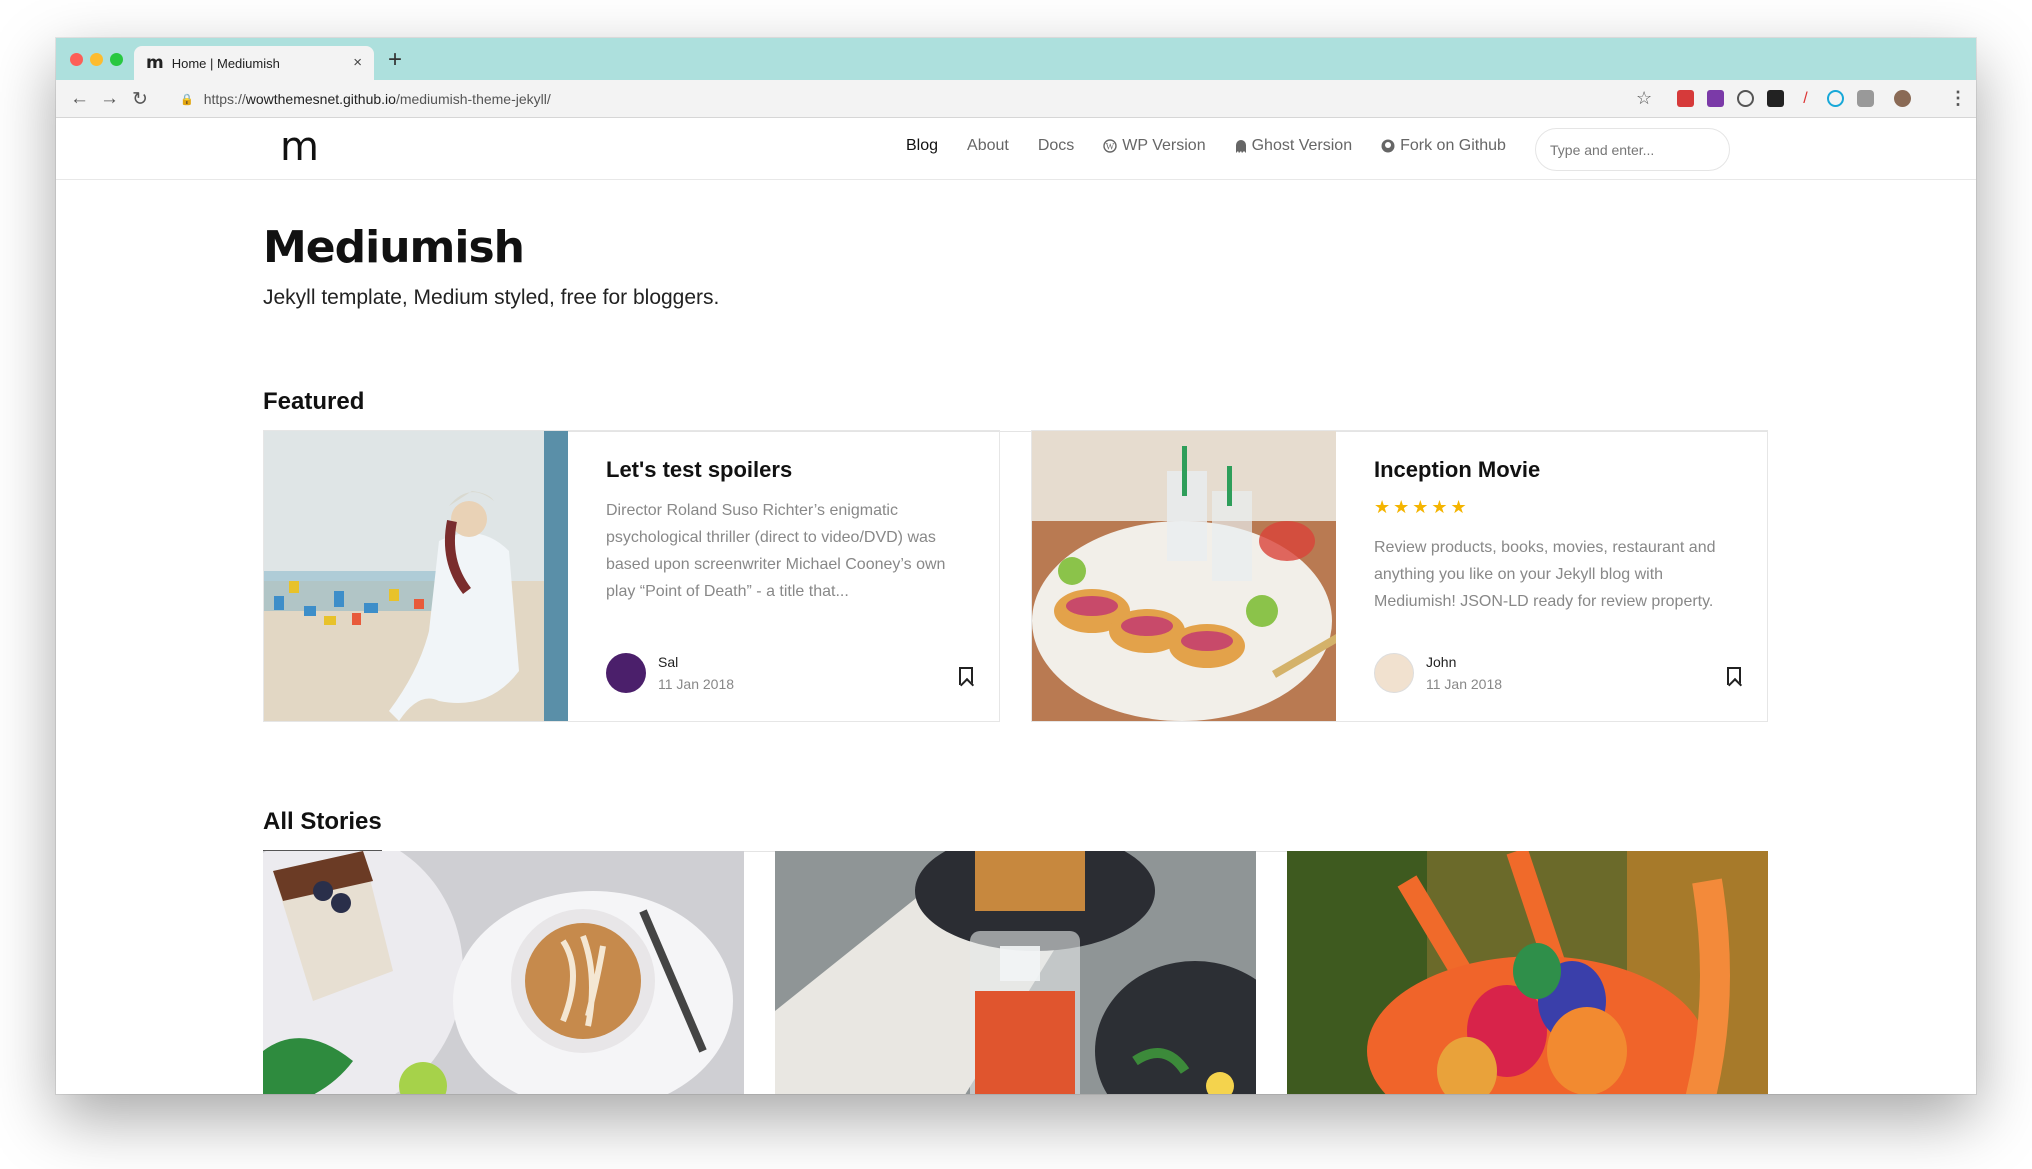 The height and width of the screenshot is (1169, 2032). Describe the element at coordinates (76, 59) in the screenshot. I see `close-window-button` at that location.